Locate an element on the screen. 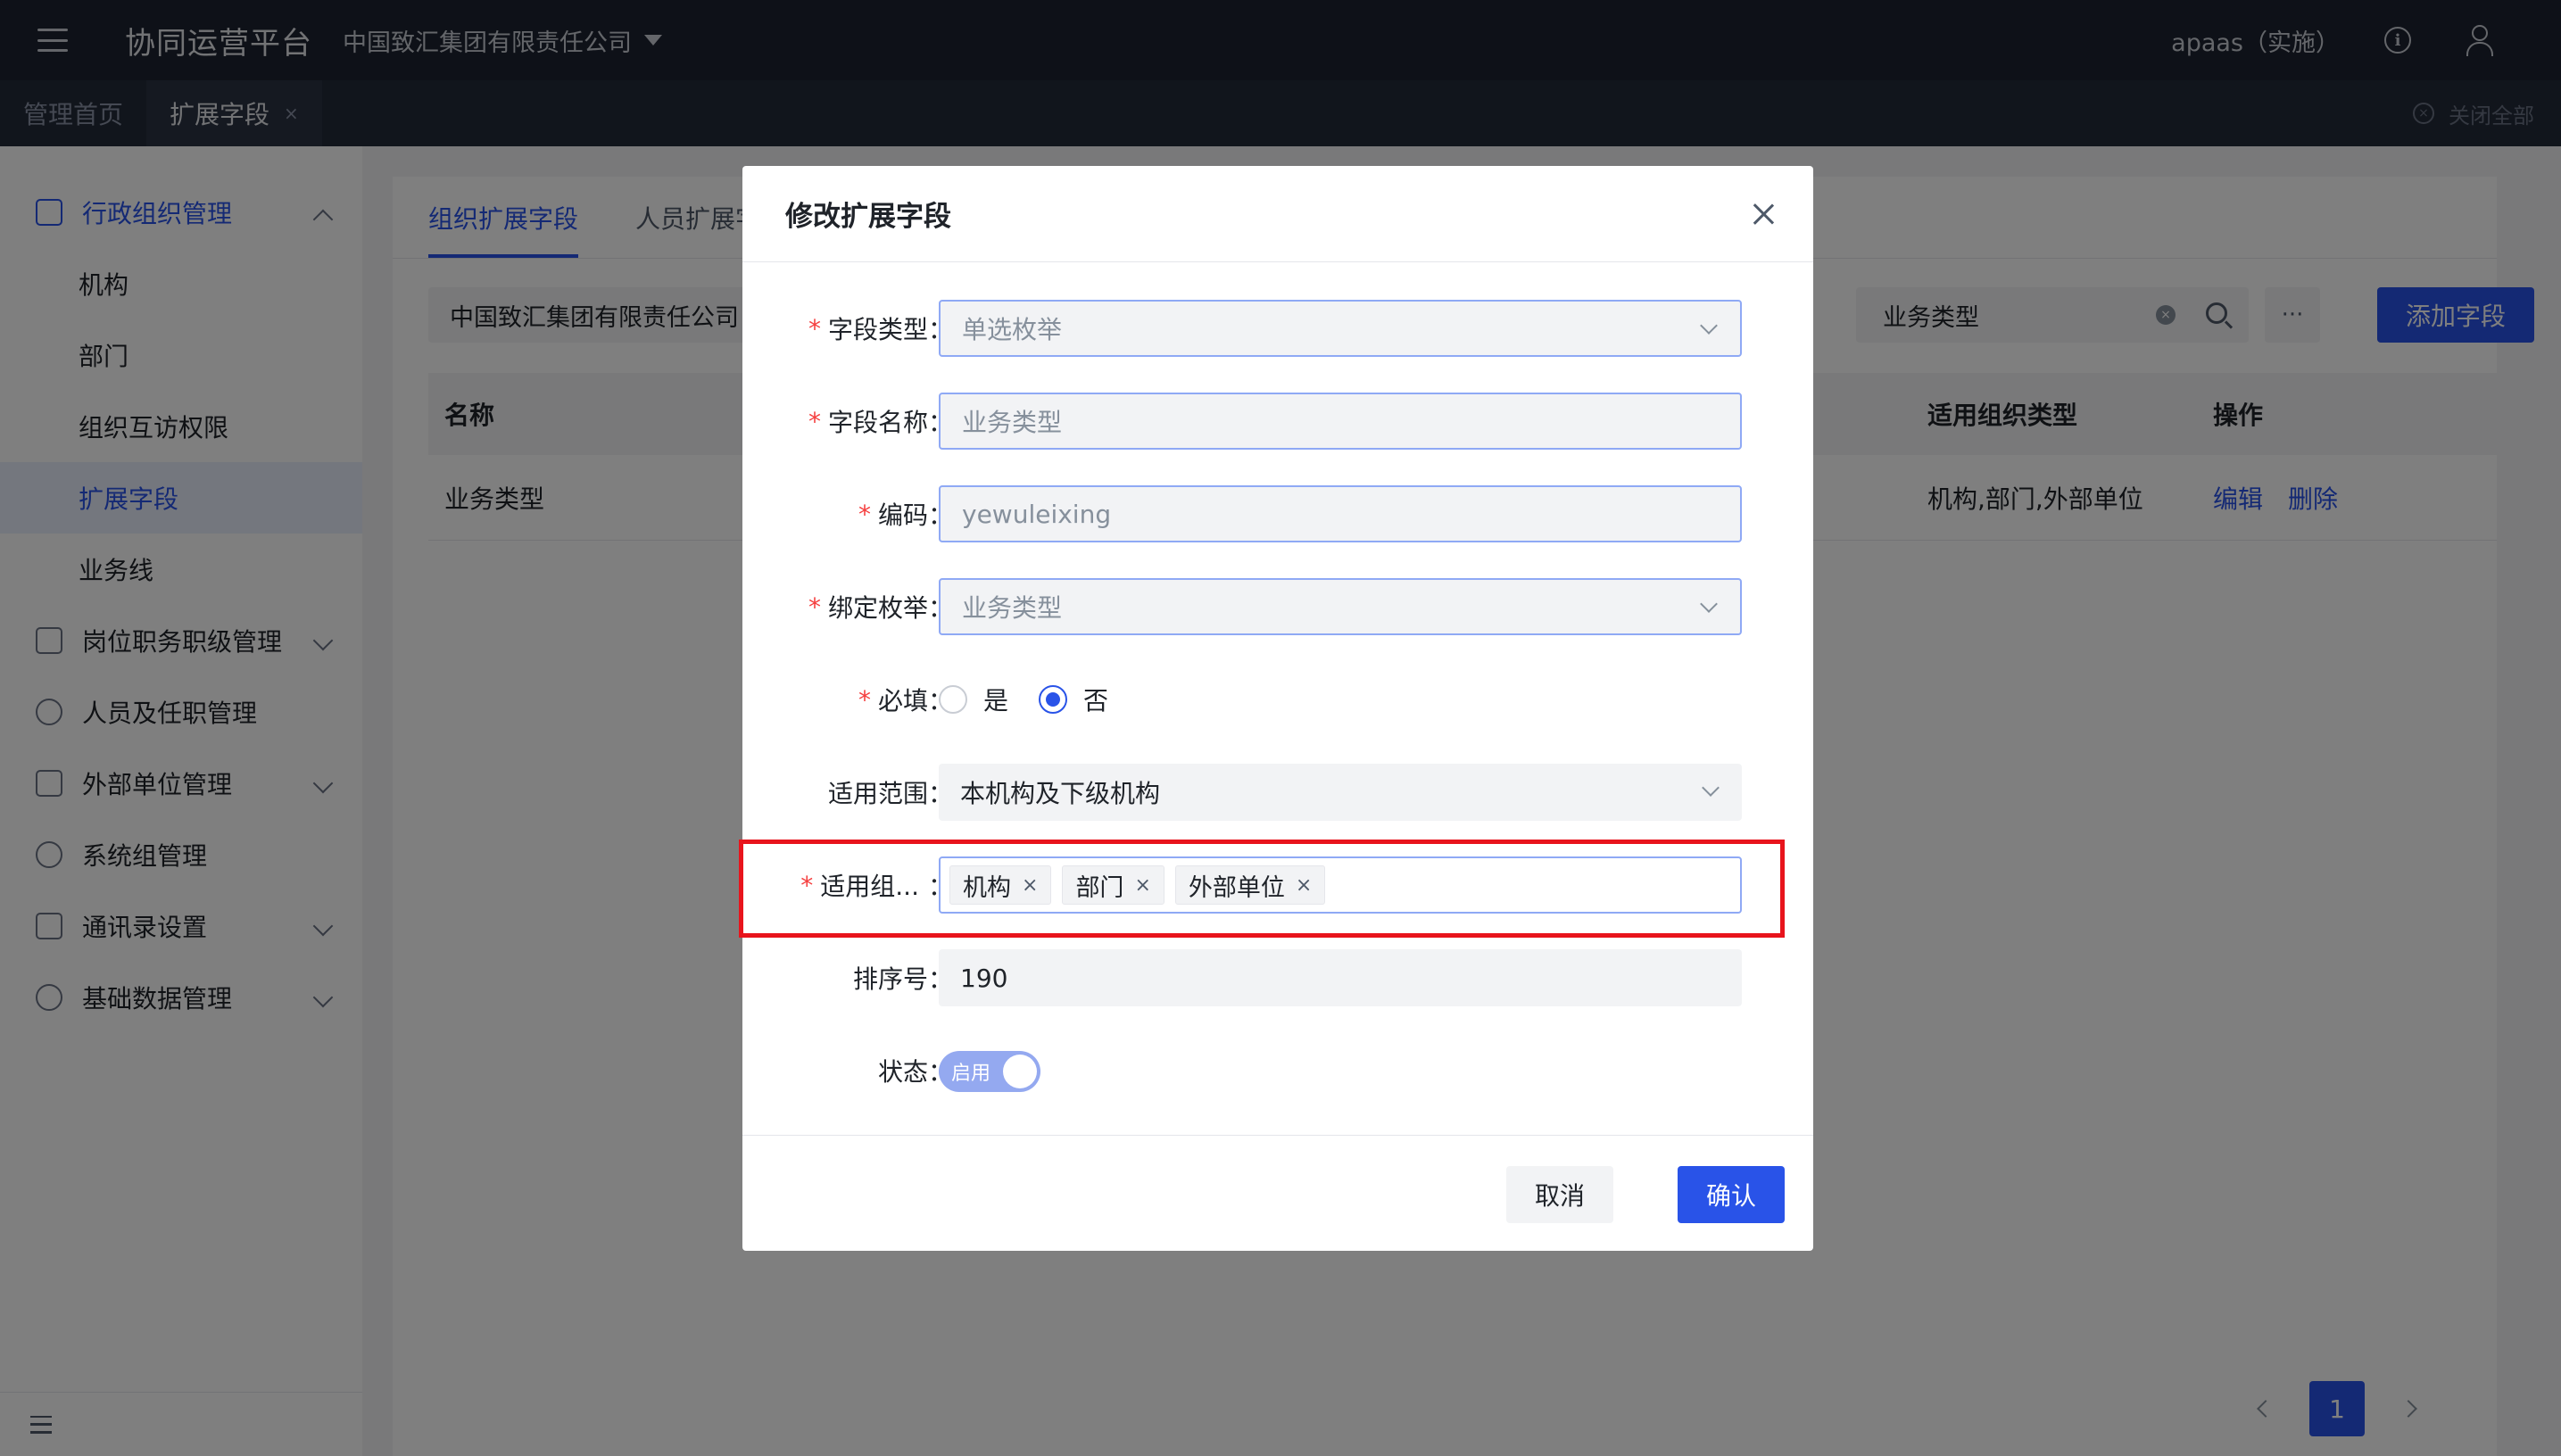 This screenshot has height=1456, width=2561. modal-title: 修改扩展字段 is located at coordinates (868, 217).